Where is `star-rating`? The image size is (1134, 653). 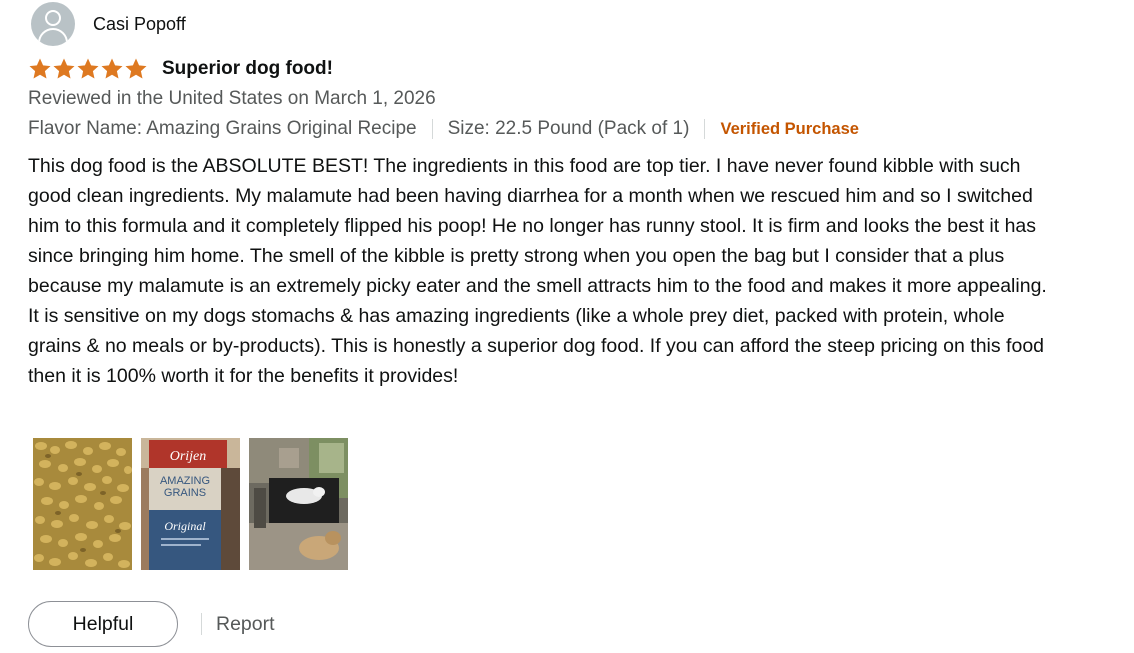 star-rating is located at coordinates (88, 69).